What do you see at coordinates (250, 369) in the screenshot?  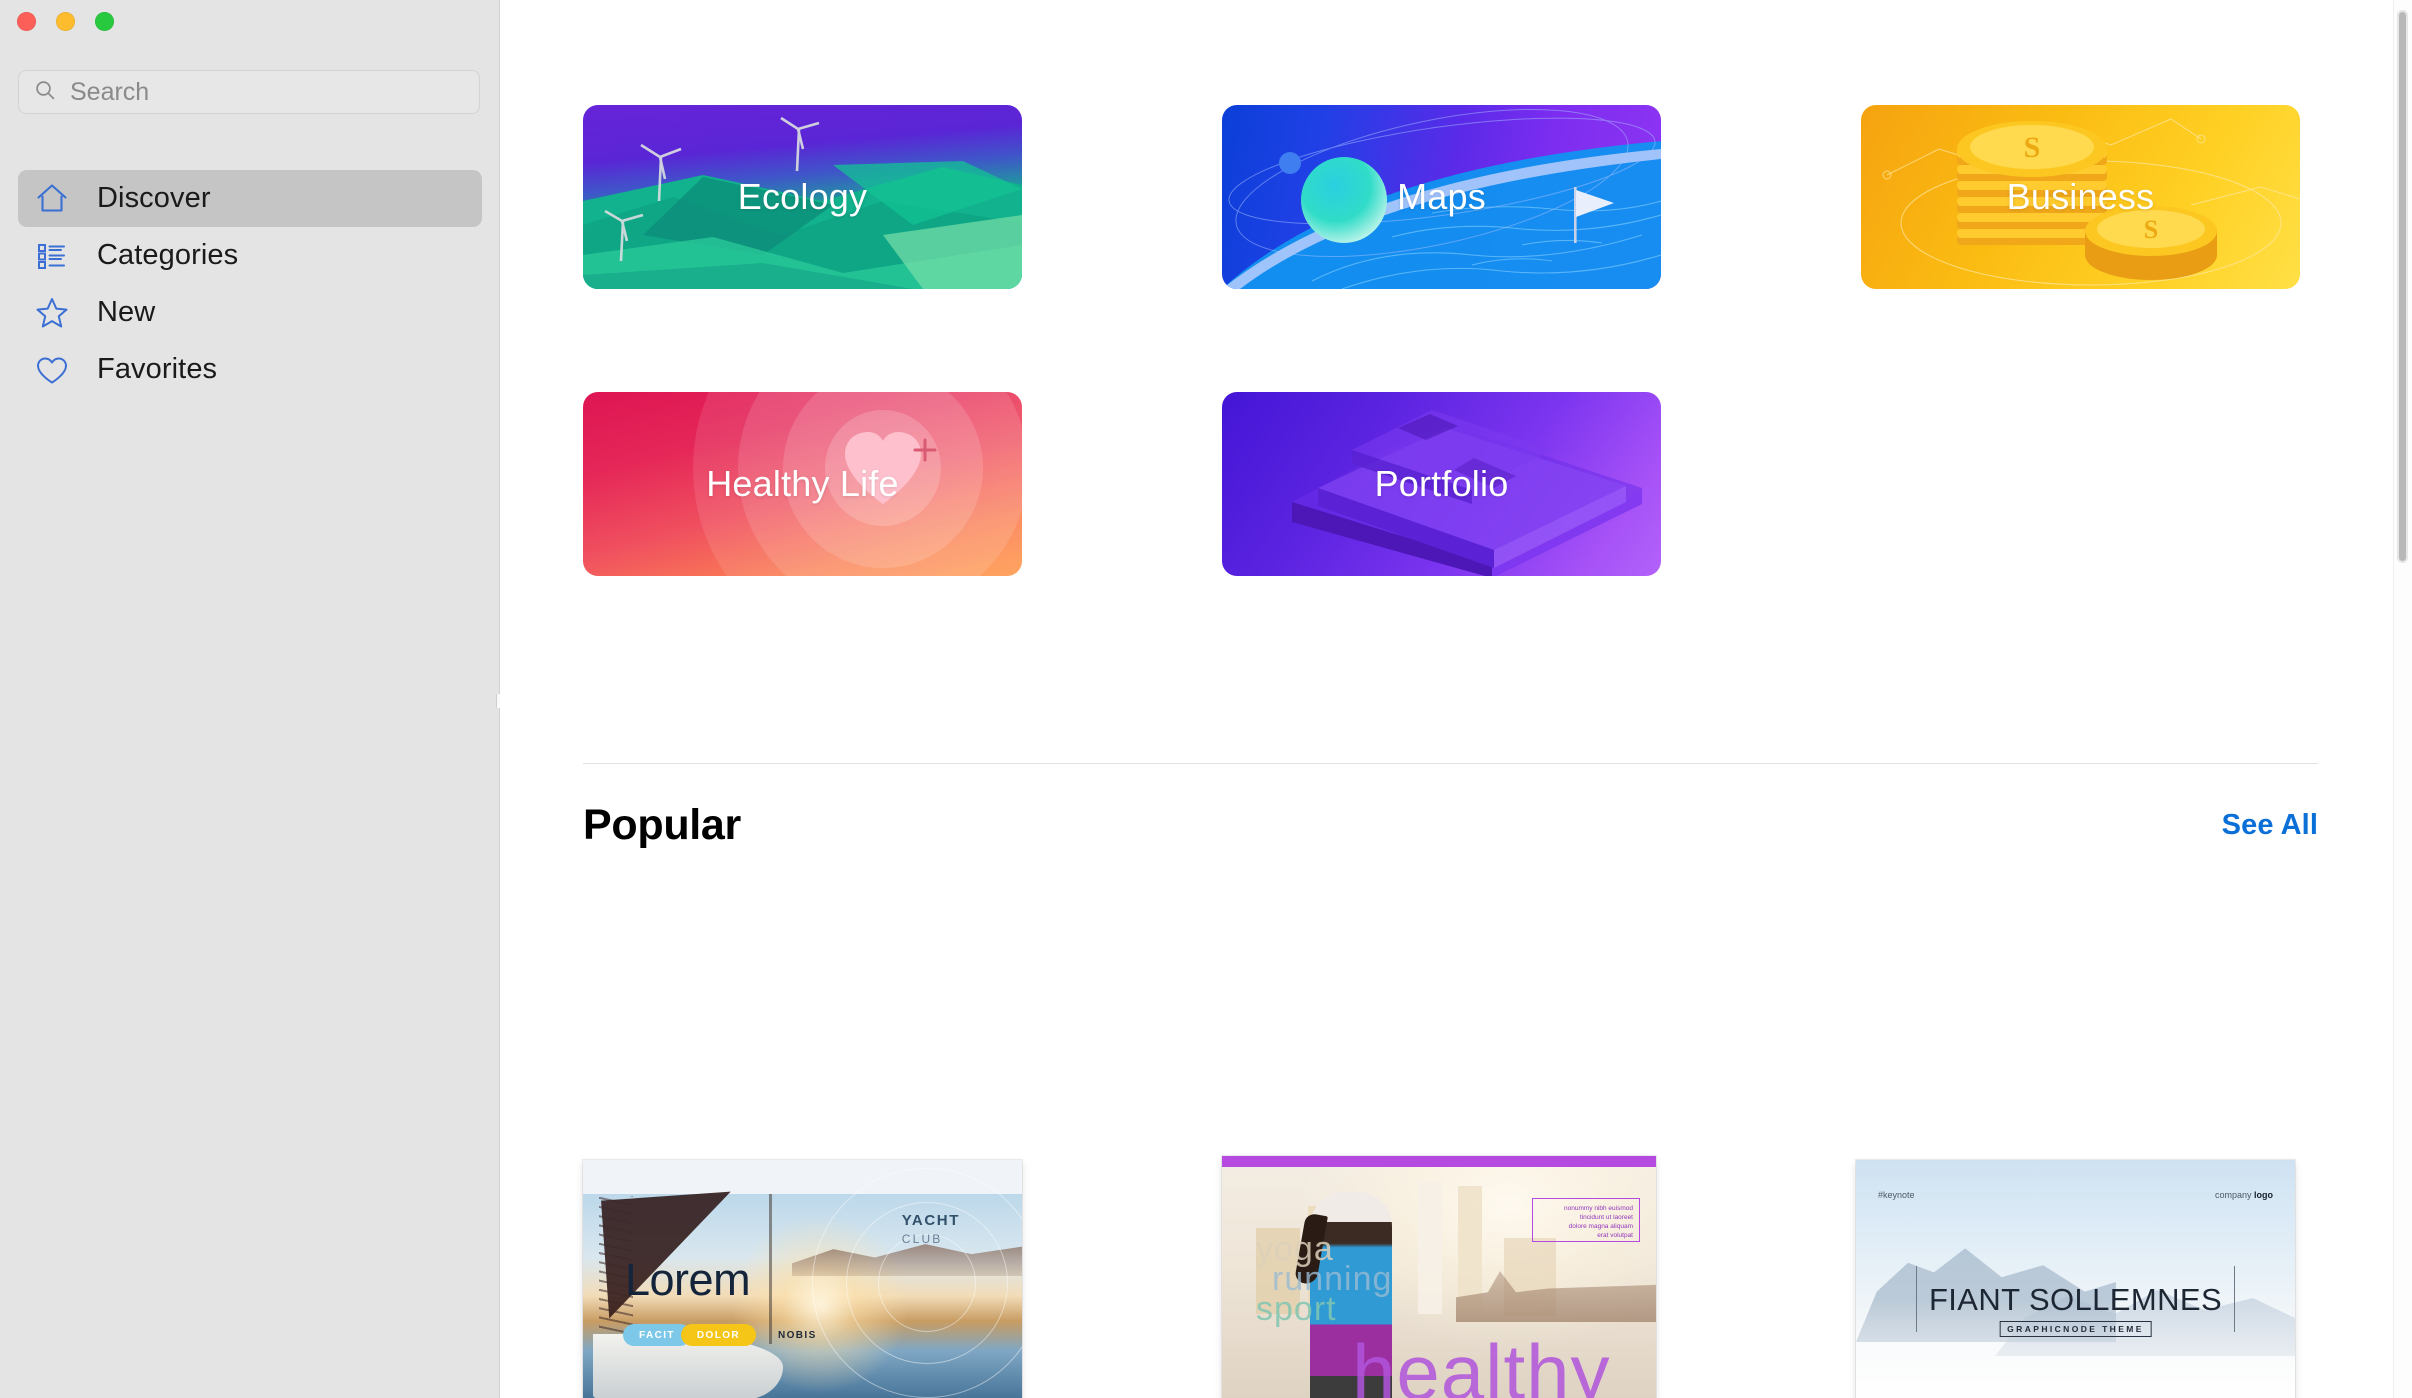 I see `sidebar-item-favorites: Favorites` at bounding box center [250, 369].